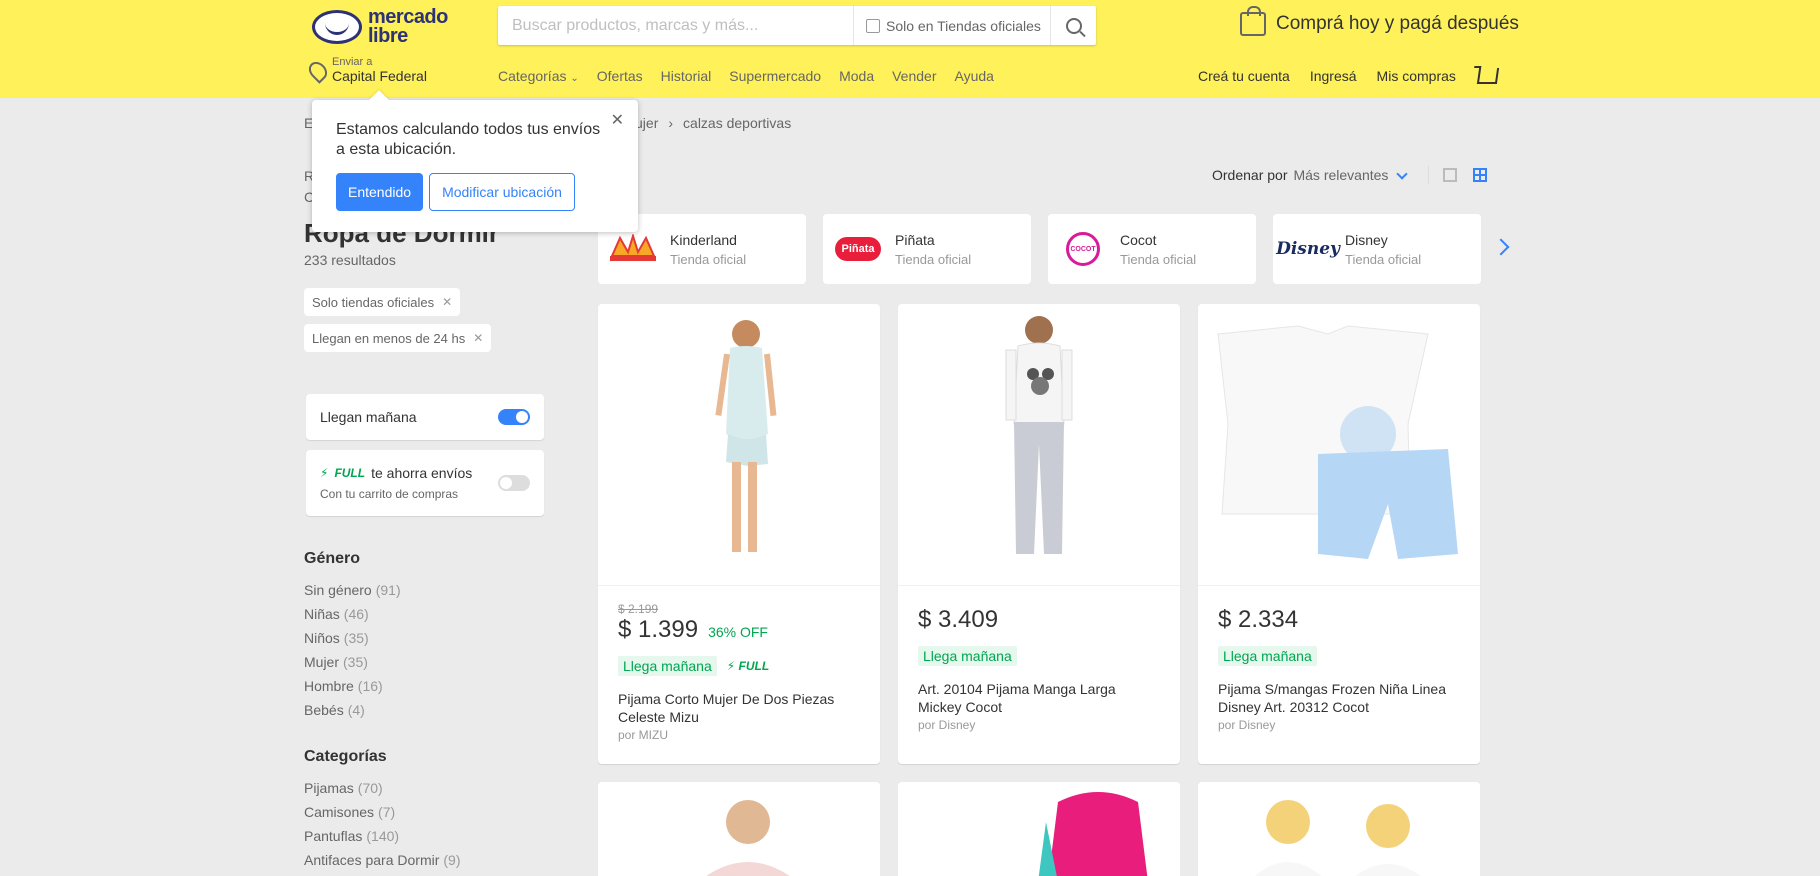  I want to click on pinata-logo-text: Piñata, so click(858, 249).